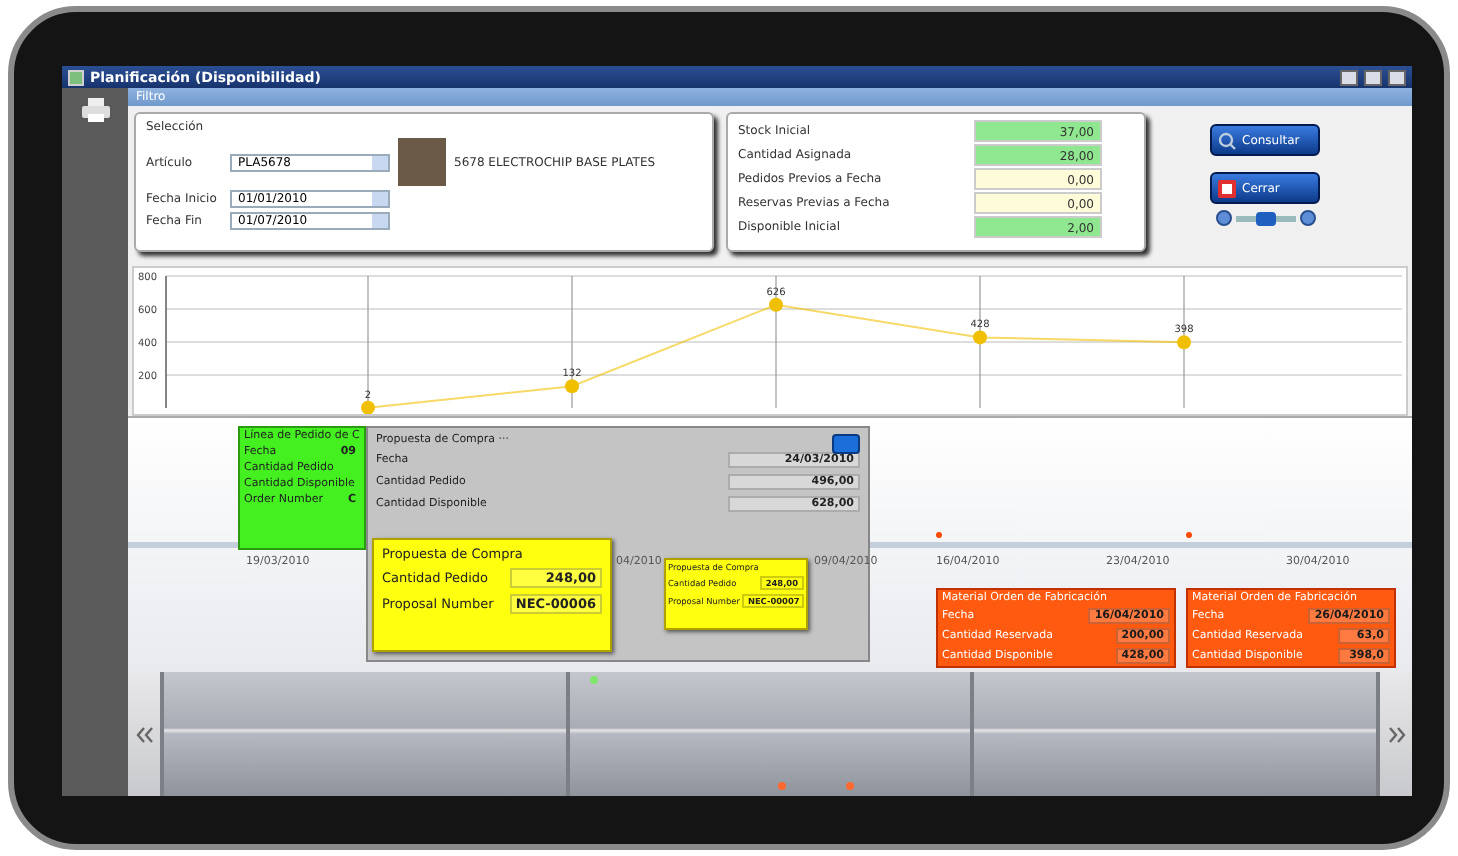 This screenshot has width=1458, height=856. Describe the element at coordinates (1373, 77) in the screenshot. I see `maximize-button` at that location.